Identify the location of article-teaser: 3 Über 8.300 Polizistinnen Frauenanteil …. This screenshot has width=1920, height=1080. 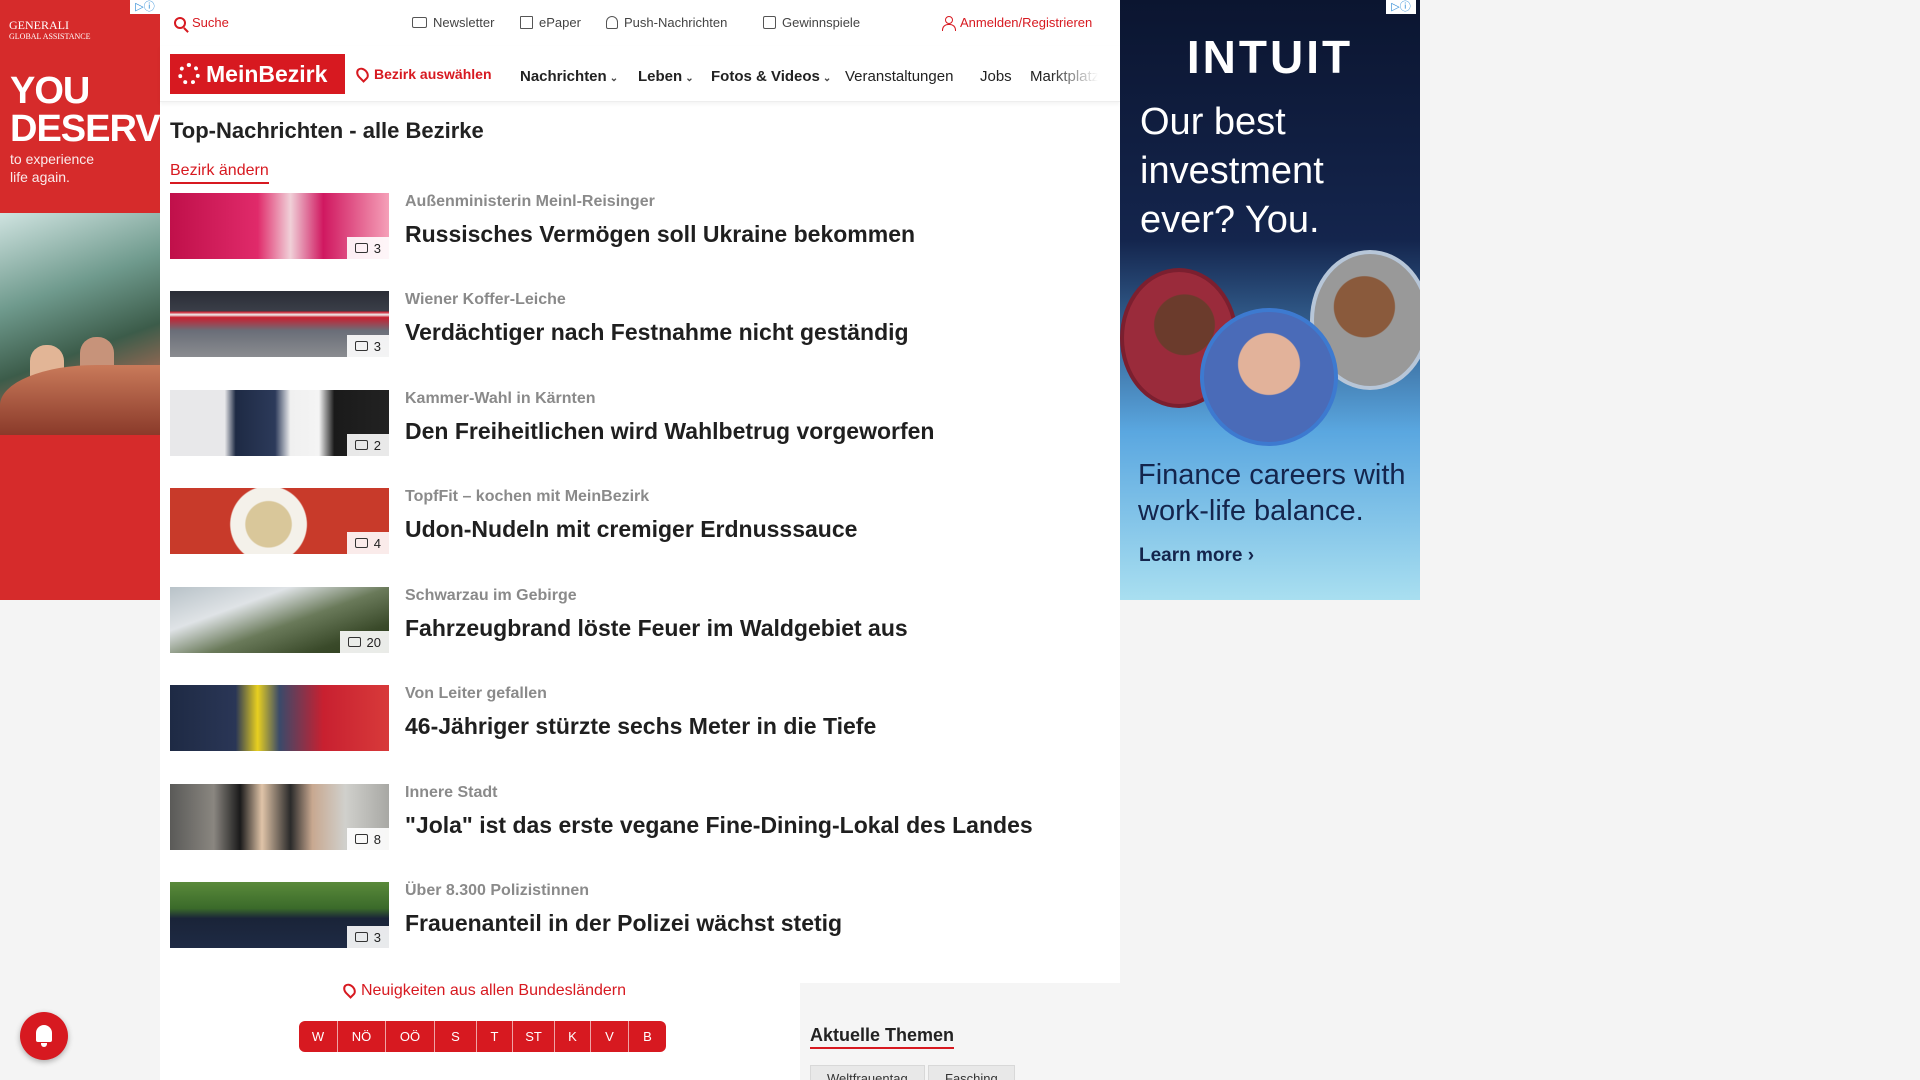
(620, 916).